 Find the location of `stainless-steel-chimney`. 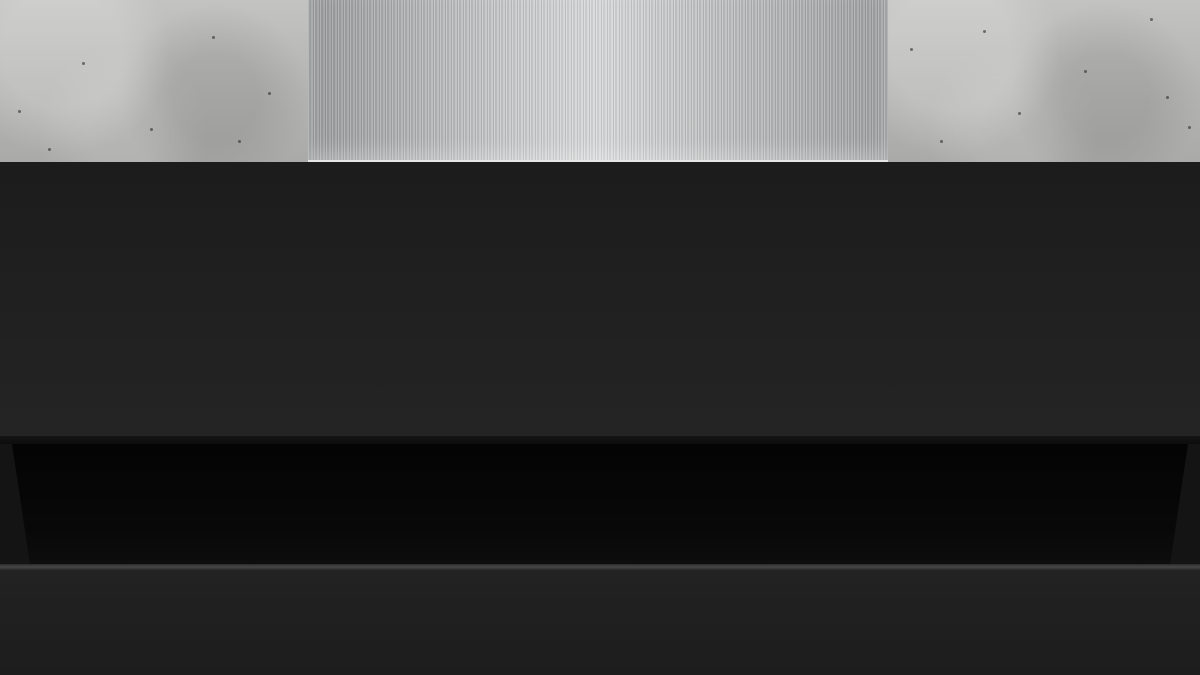

stainless-steel-chimney is located at coordinates (598, 81).